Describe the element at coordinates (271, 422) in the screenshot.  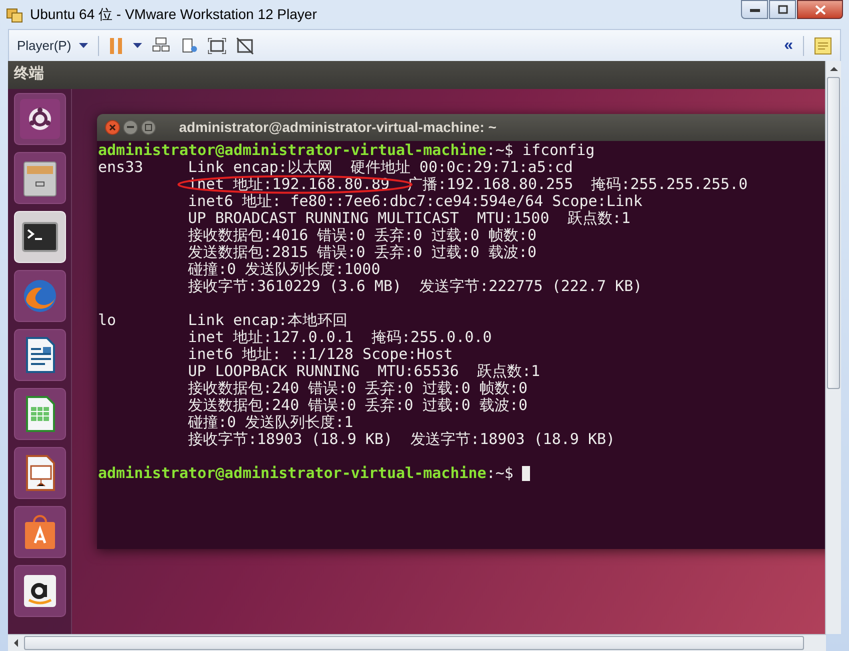
I see `output-line: 碰撞:0 发送队列长度:1` at that location.